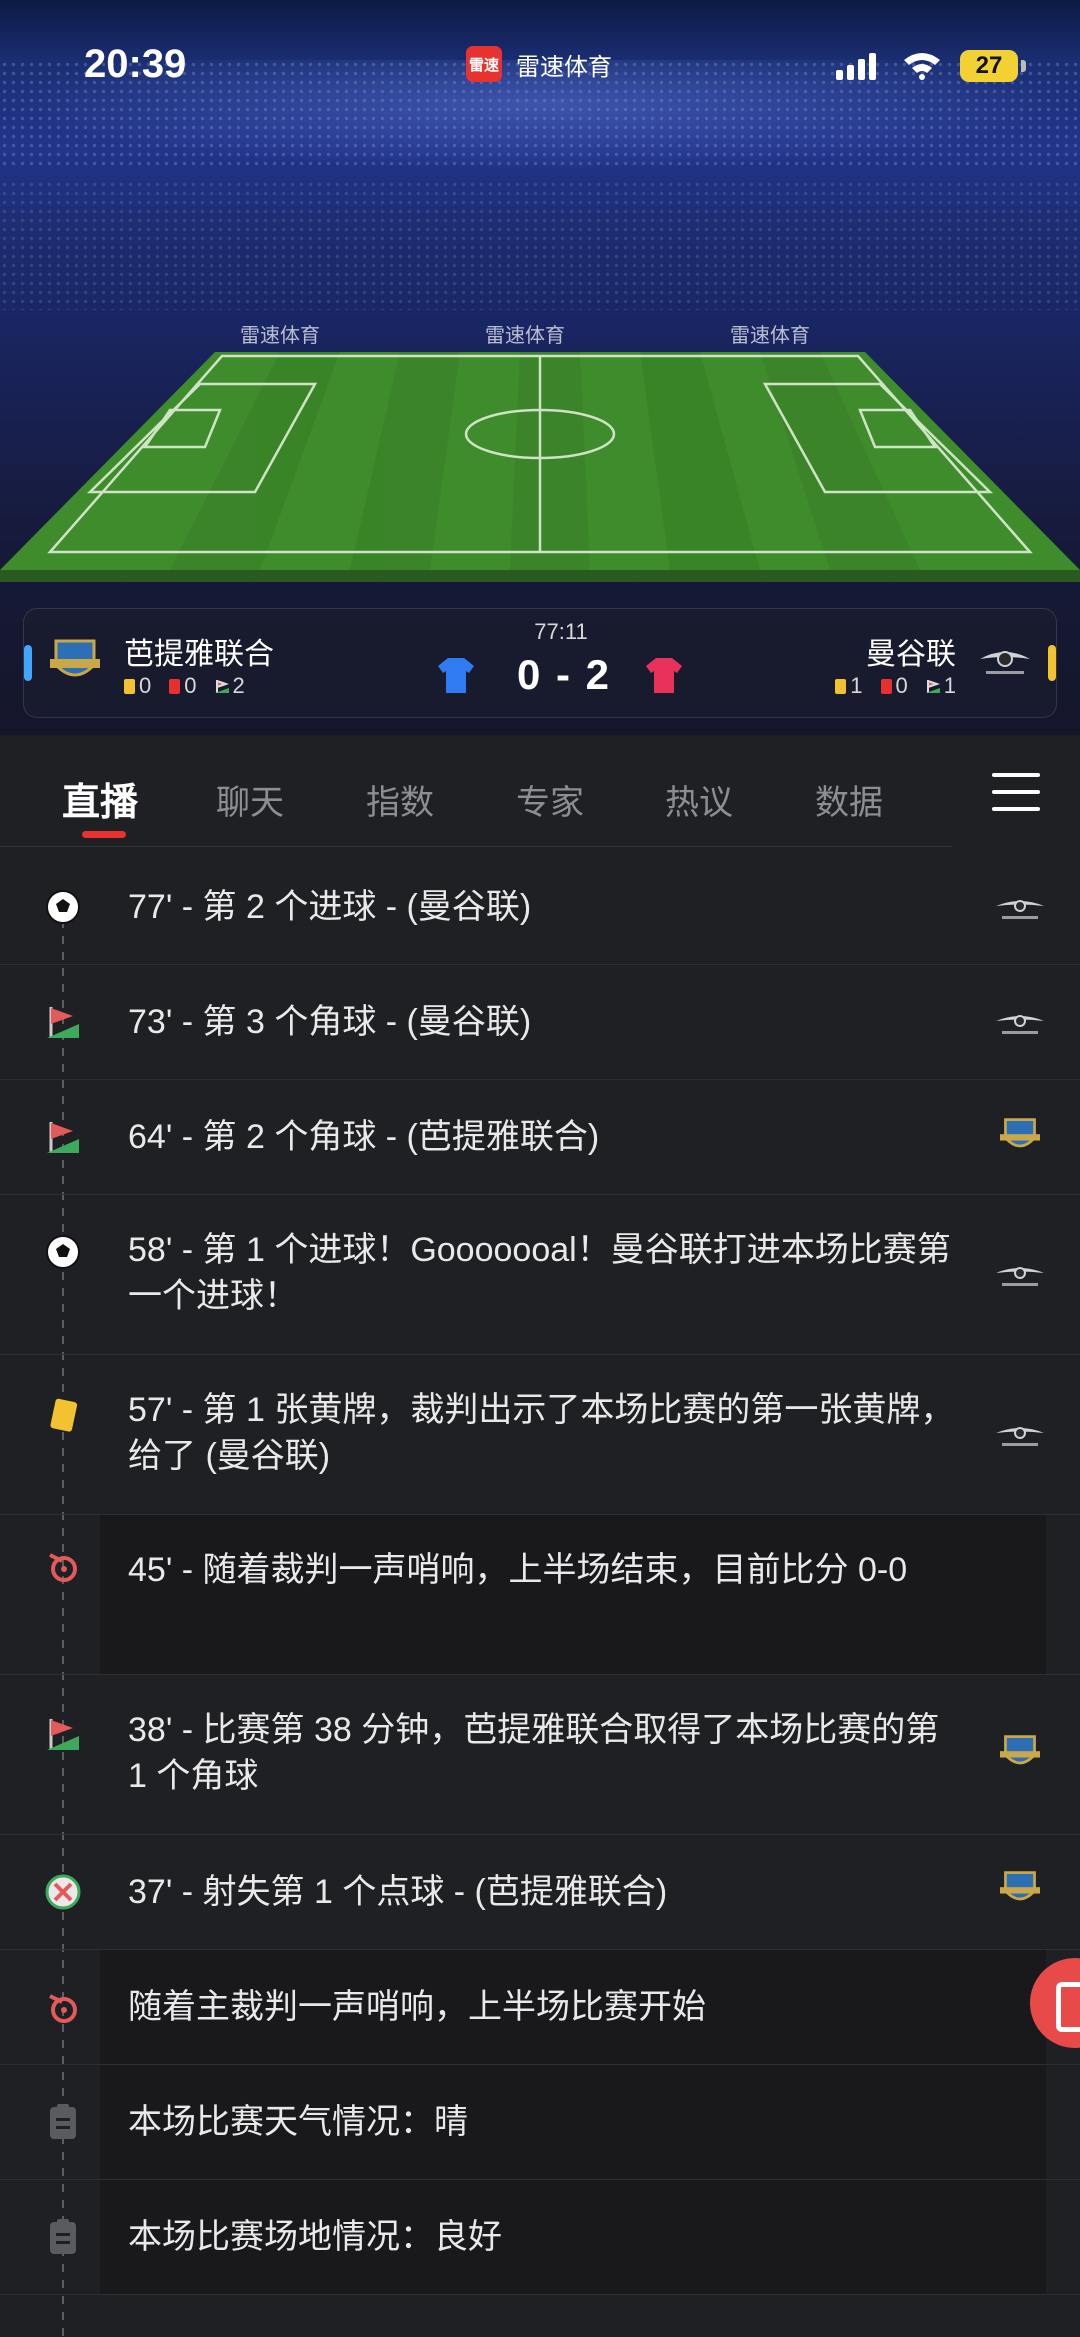 Image resolution: width=1080 pixels, height=2337 pixels. What do you see at coordinates (250, 799) in the screenshot?
I see `tab-chat: 聊天` at bounding box center [250, 799].